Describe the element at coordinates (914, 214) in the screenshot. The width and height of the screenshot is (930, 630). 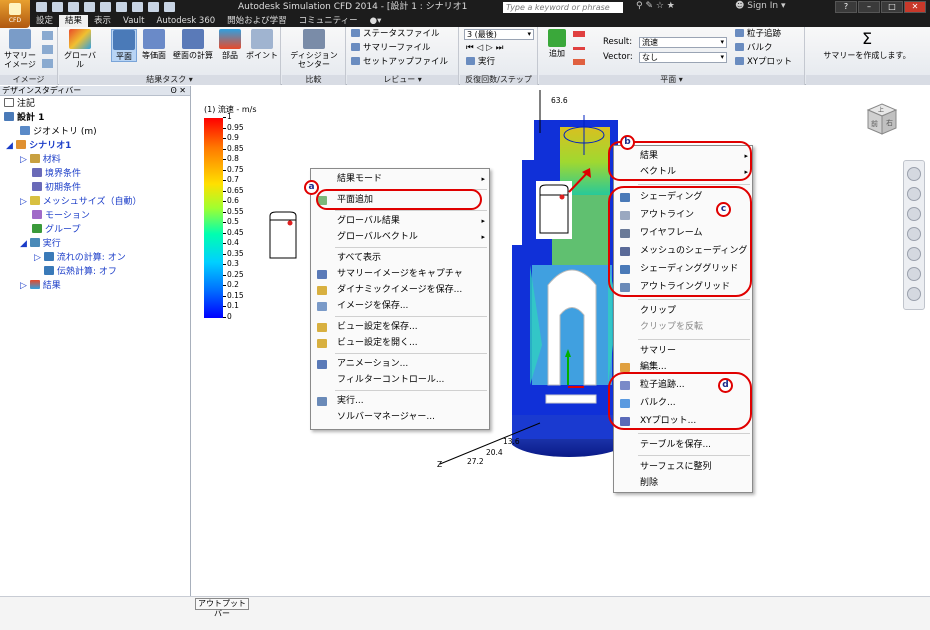
I see `zoom-icon` at that location.